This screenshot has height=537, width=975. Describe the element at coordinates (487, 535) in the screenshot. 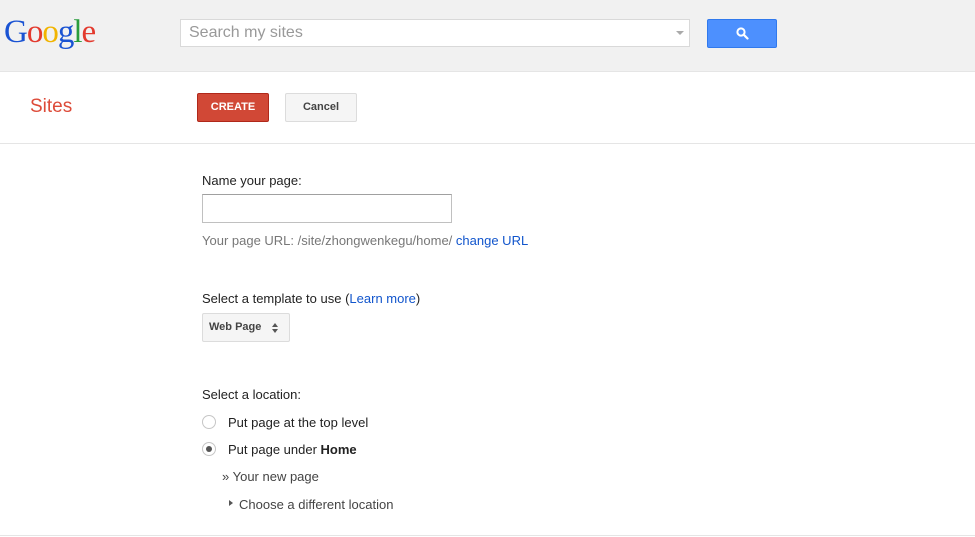

I see `bottom-divider` at that location.